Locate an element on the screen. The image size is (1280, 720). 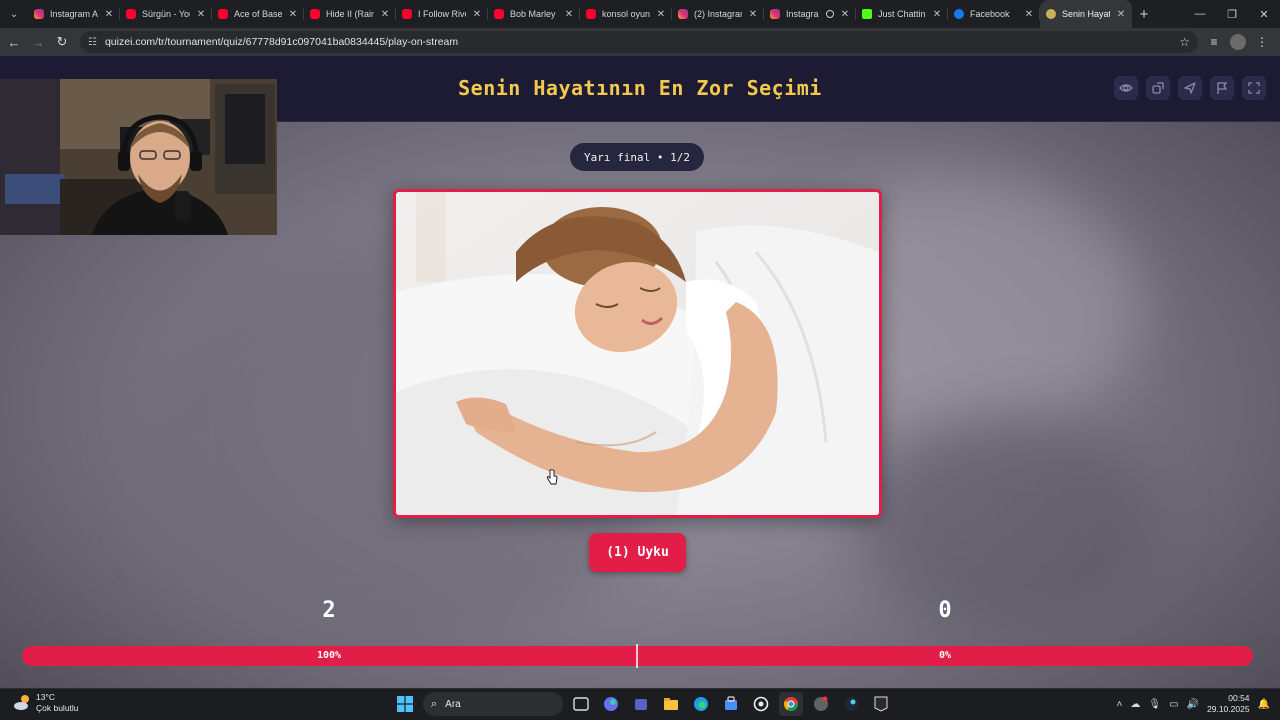
tab-title: Hide II (Rain) is located at coordinates (350, 14).